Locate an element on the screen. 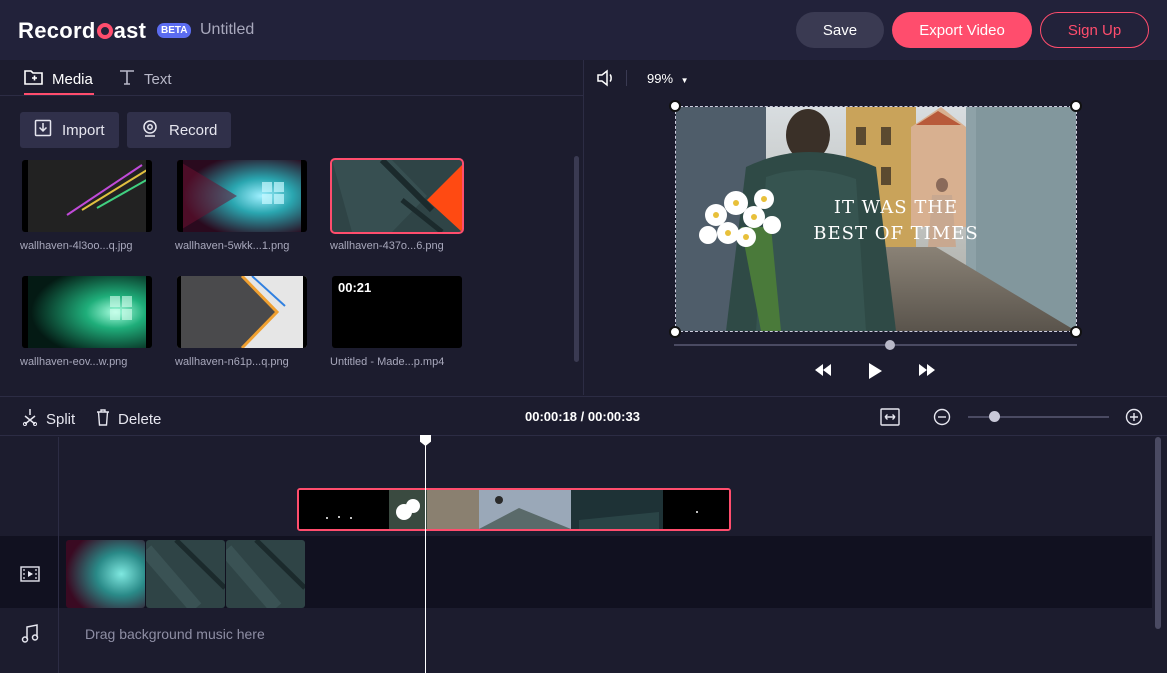 The width and height of the screenshot is (1167, 673). resize-handle-top-right is located at coordinates (1076, 106).